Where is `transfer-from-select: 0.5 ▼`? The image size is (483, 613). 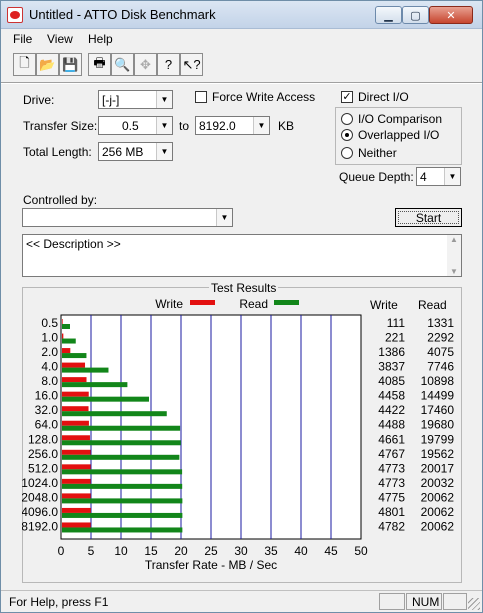
transfer-from-select: 0.5 ▼ is located at coordinates (135, 125).